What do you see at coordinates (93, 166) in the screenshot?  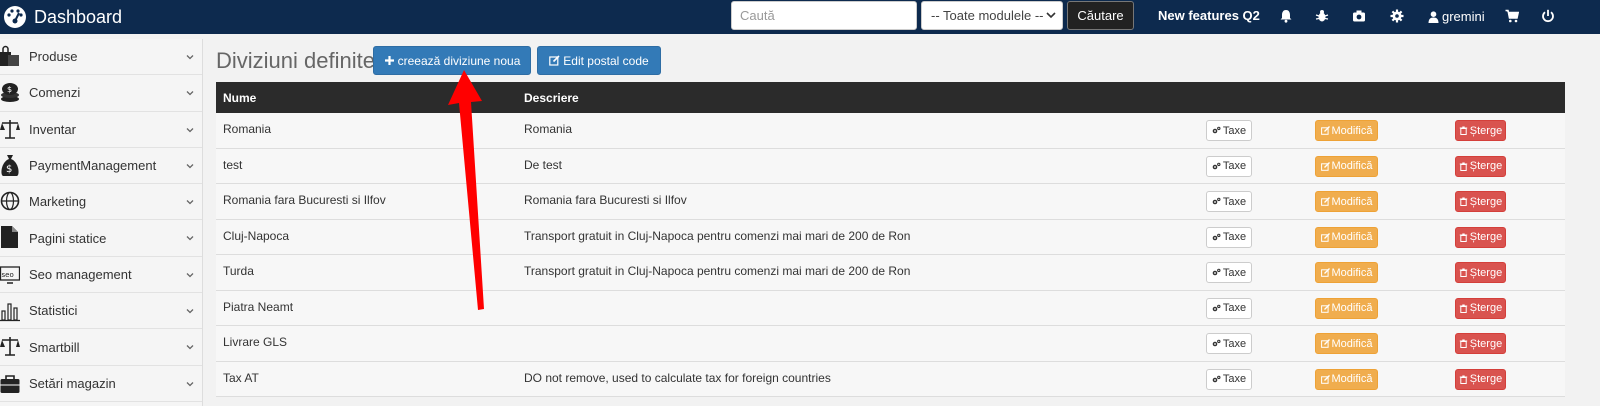 I see `sidebar-item-label: PaymentManagement` at bounding box center [93, 166].